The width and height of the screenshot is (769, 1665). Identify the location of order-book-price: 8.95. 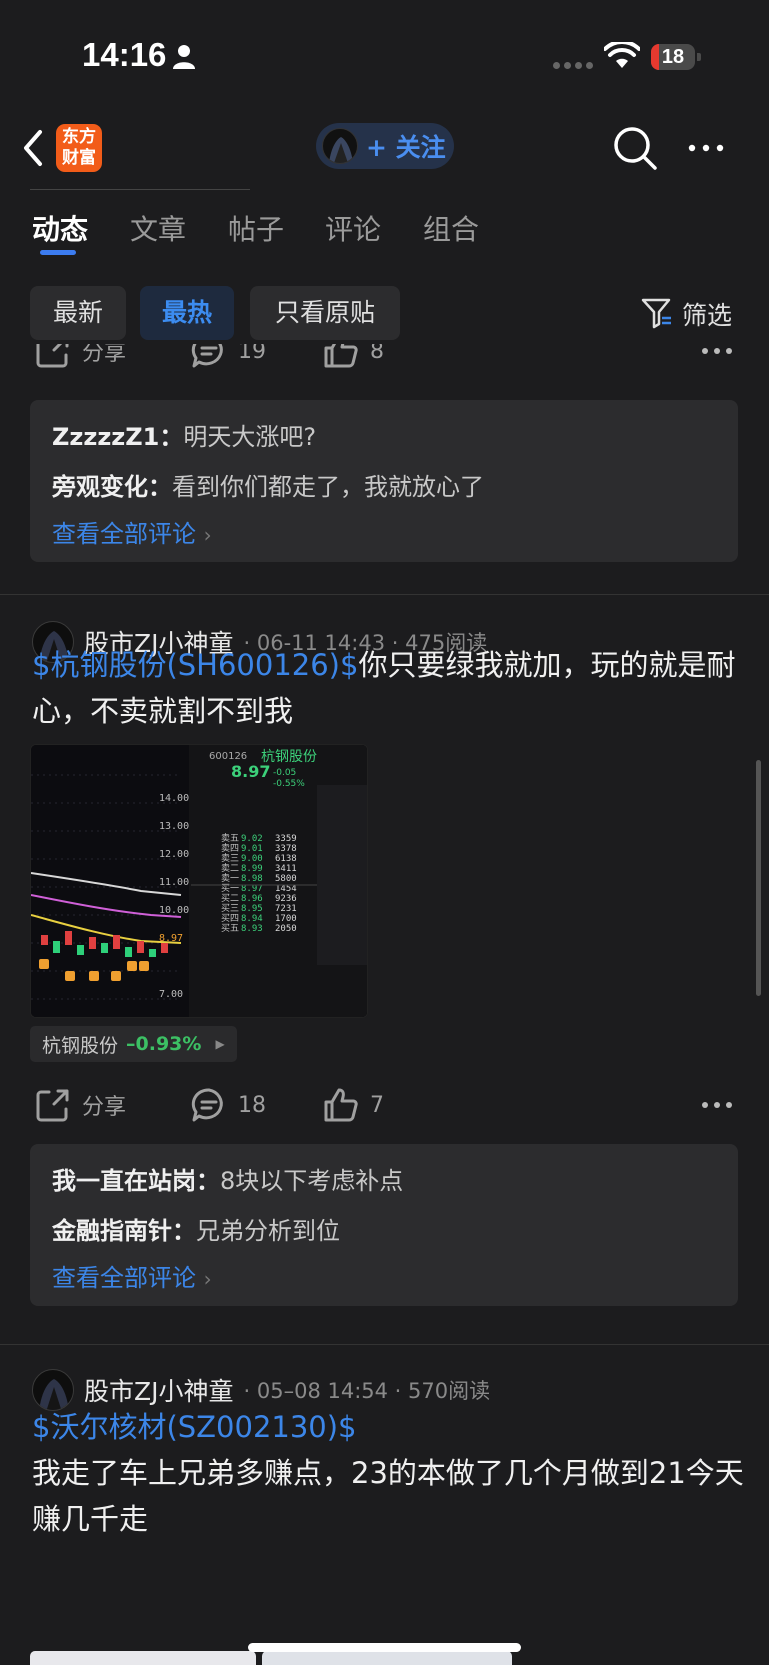
(252, 909).